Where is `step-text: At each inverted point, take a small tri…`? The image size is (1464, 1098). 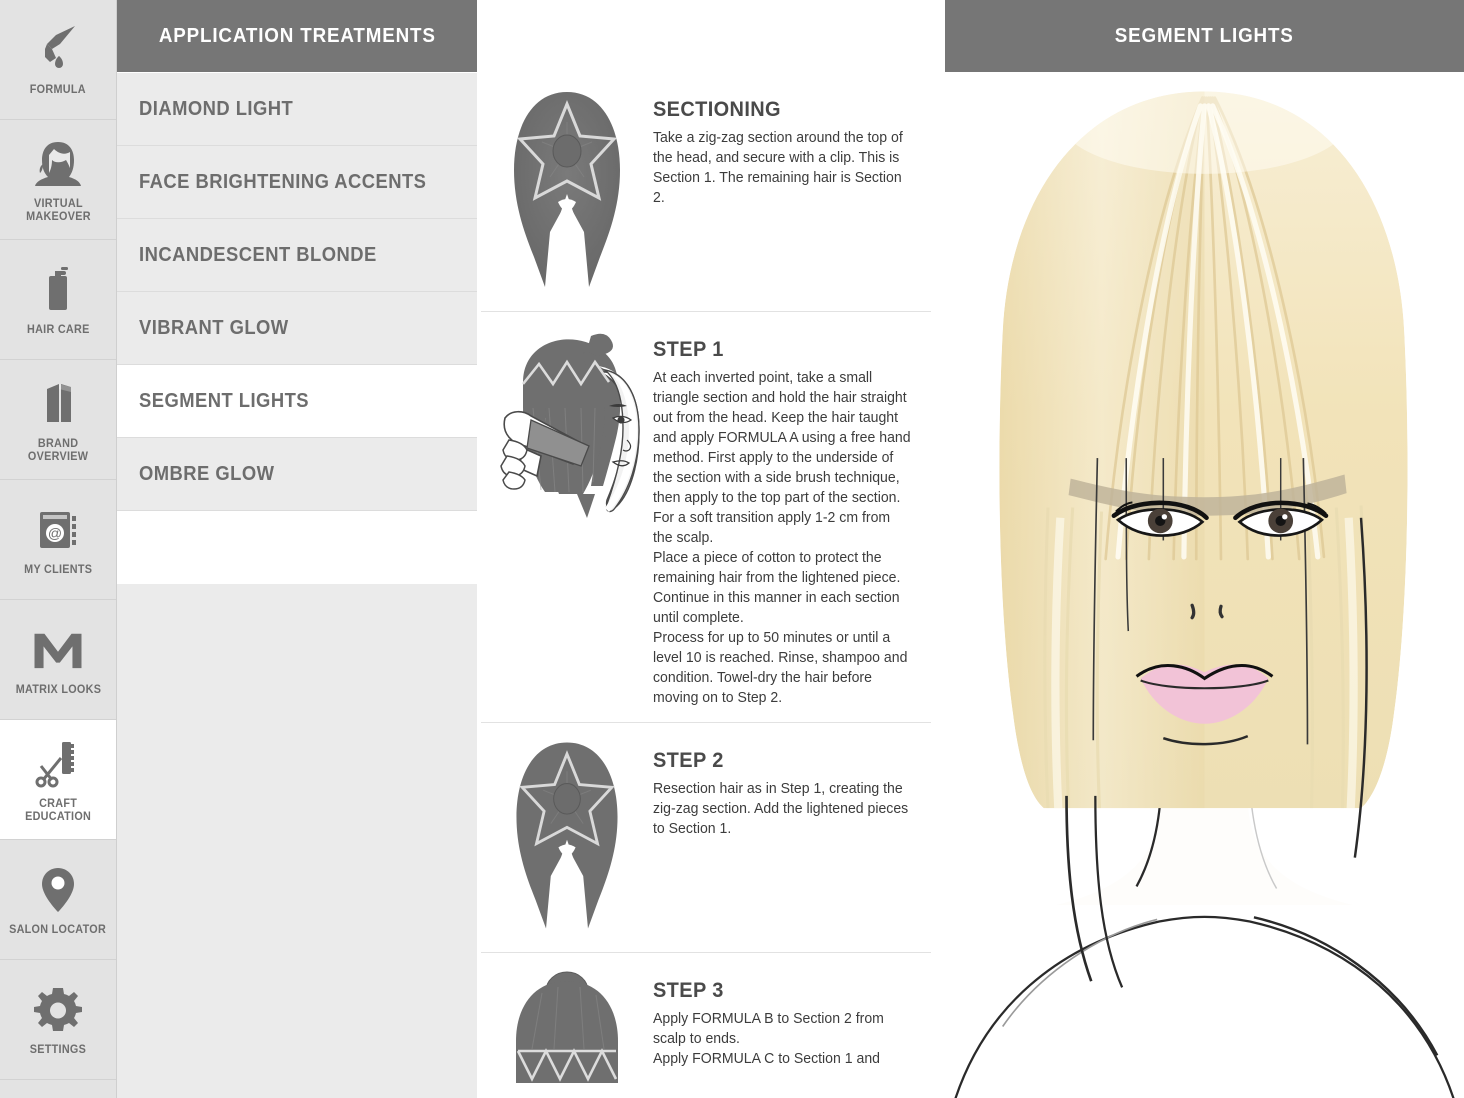
step-text: At each inverted point, take a small tri… is located at coordinates (787, 538).